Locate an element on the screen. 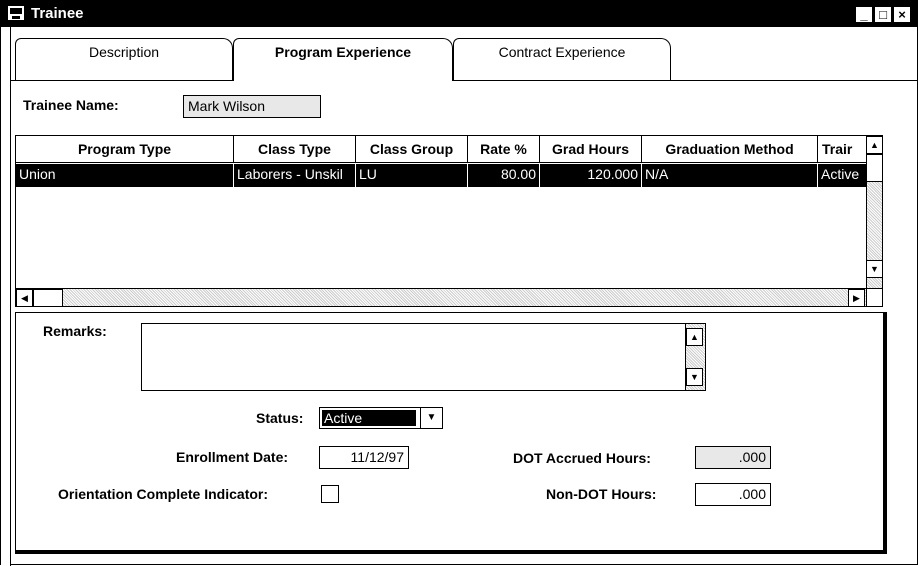 This screenshot has width=918, height=566. trainee-name-field: Mark Wilson is located at coordinates (252, 106).